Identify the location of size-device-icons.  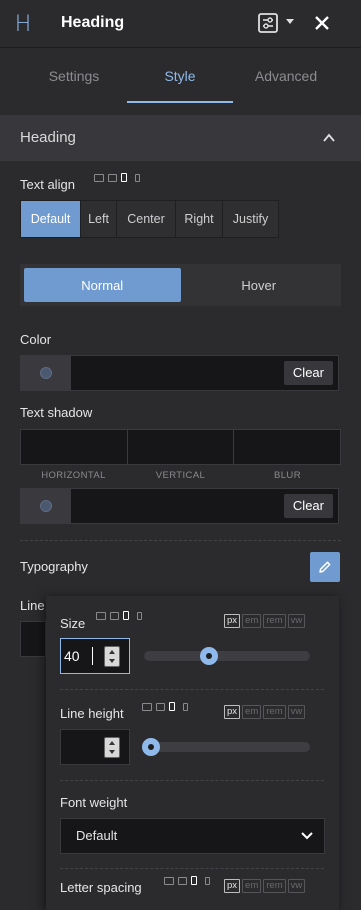
(119, 615).